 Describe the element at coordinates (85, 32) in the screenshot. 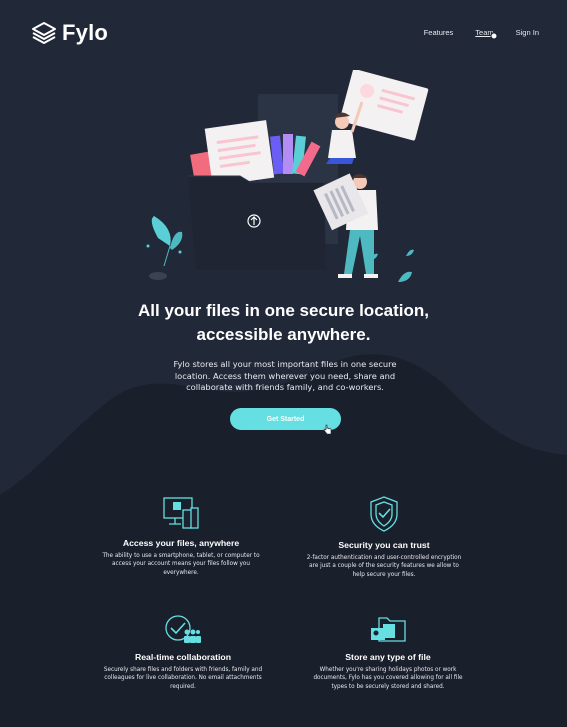

I see `brand-name: Fylo` at that location.